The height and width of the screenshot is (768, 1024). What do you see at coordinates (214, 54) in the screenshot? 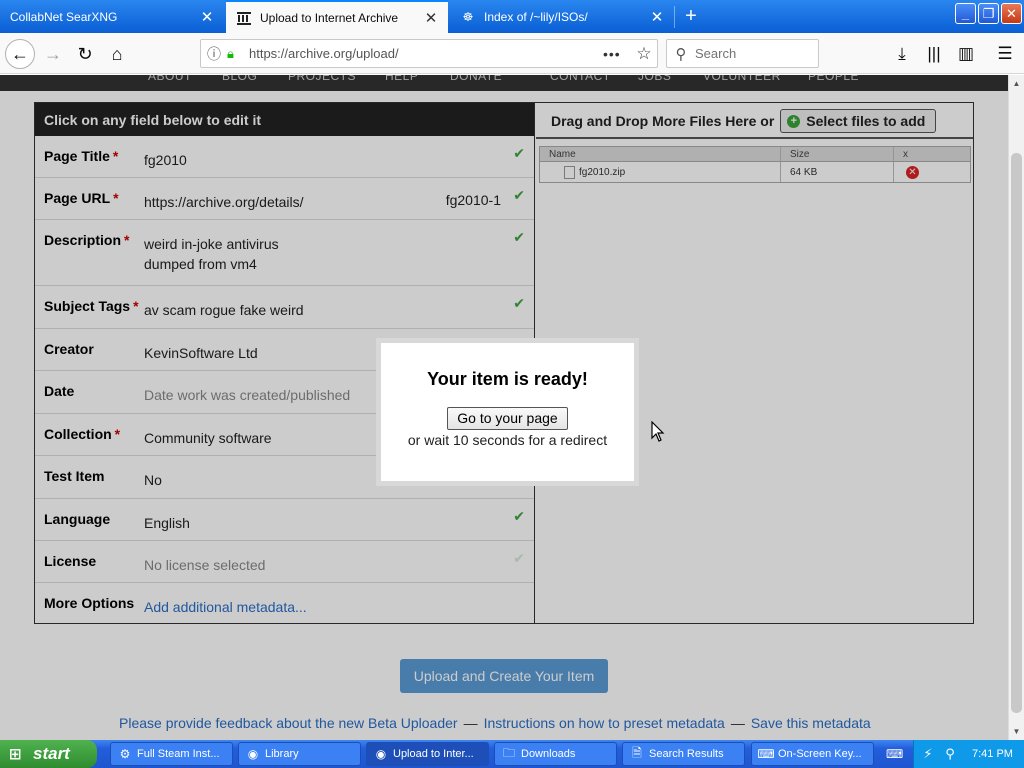
I see `info-icon: ⓘ` at bounding box center [214, 54].